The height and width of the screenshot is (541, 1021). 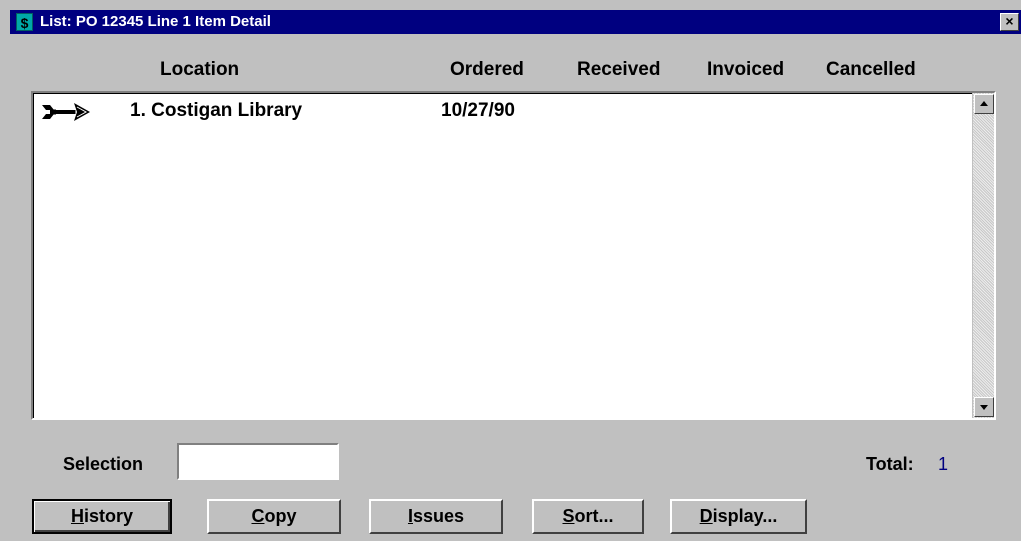 I want to click on history-button: History, so click(x=102, y=516).